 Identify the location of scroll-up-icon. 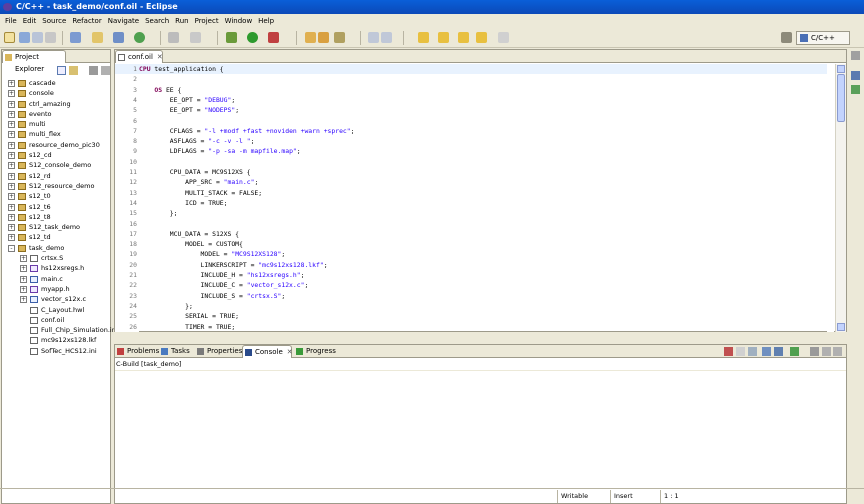
(841, 69).